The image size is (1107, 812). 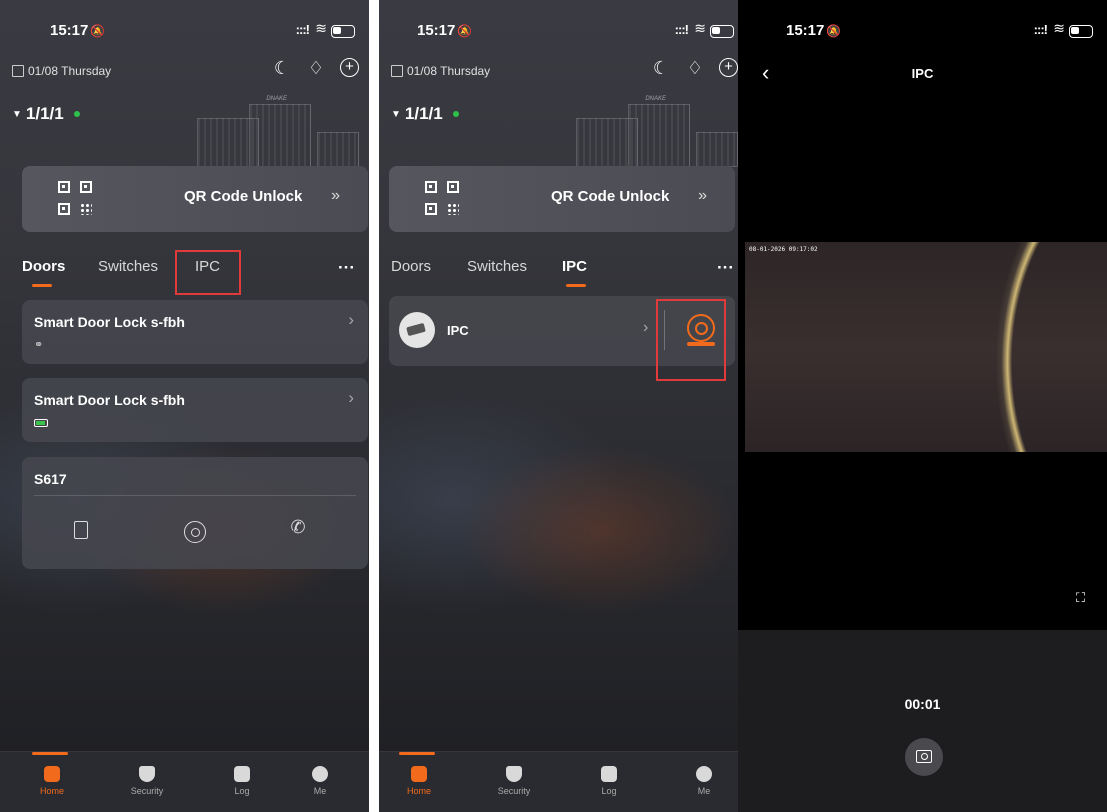 What do you see at coordinates (195, 513) in the screenshot?
I see `device-card-s617: S617 ✆` at bounding box center [195, 513].